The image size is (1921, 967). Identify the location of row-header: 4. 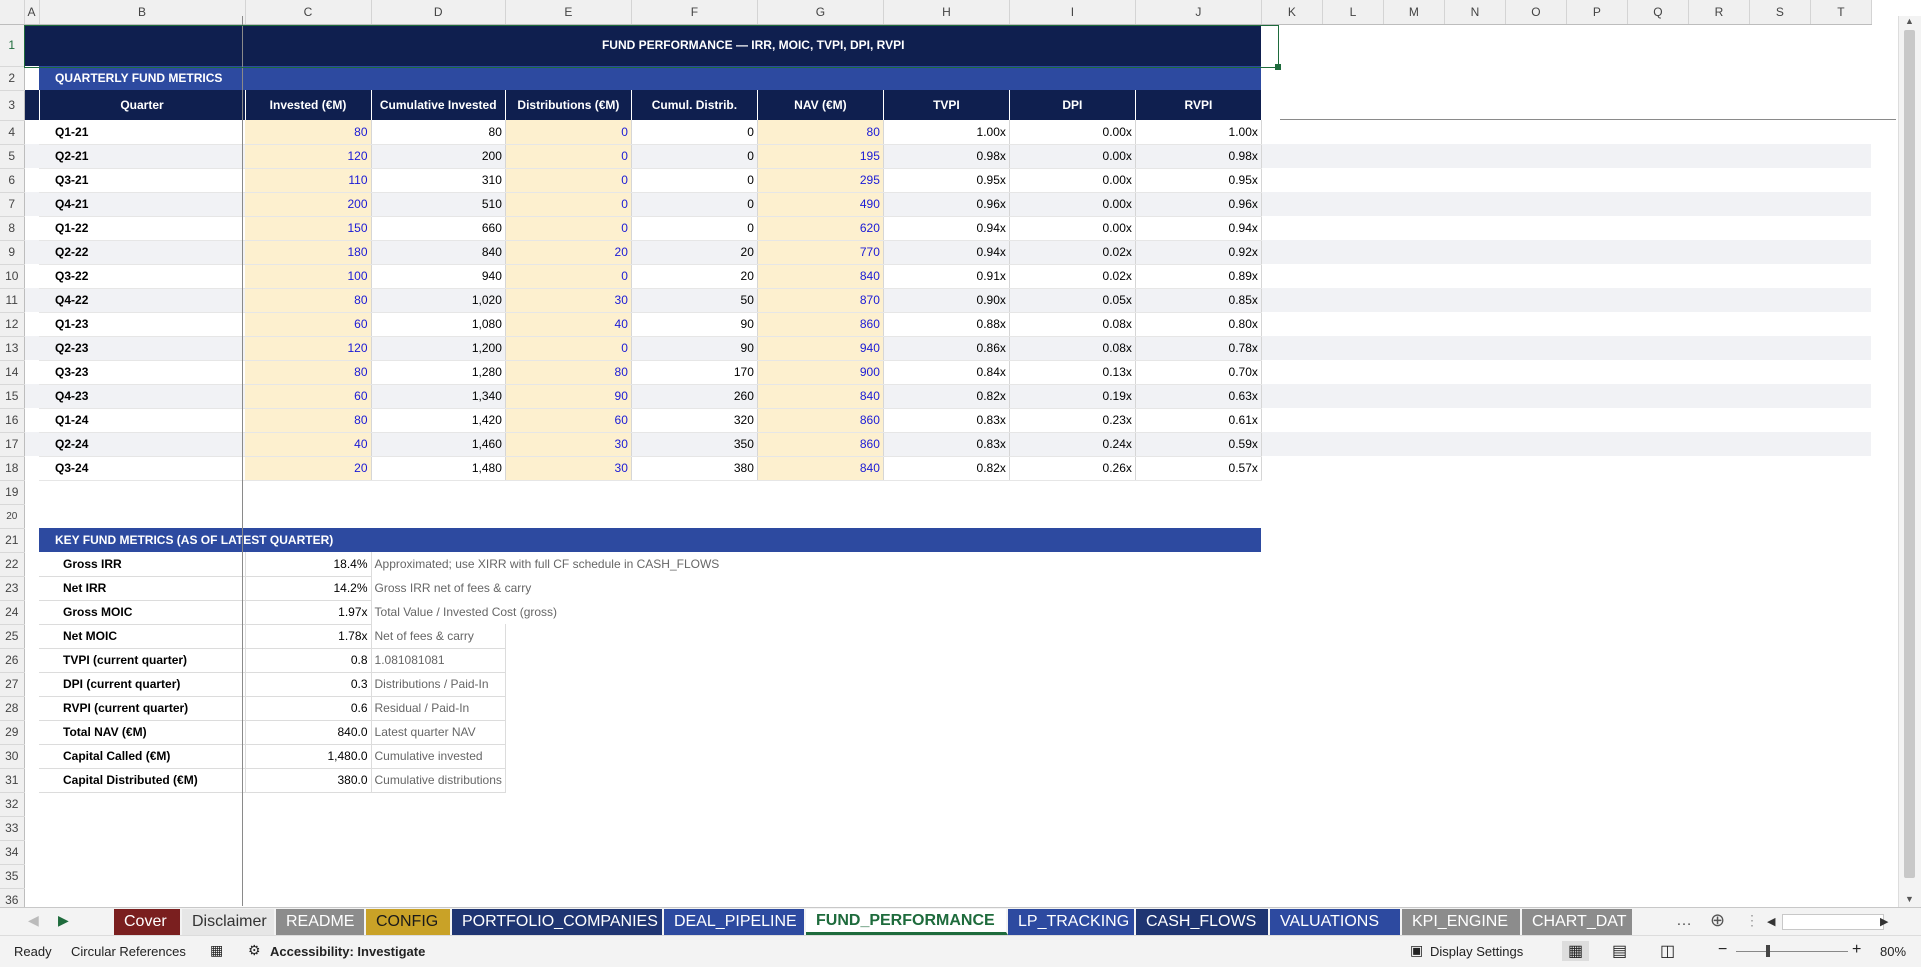
(12, 132).